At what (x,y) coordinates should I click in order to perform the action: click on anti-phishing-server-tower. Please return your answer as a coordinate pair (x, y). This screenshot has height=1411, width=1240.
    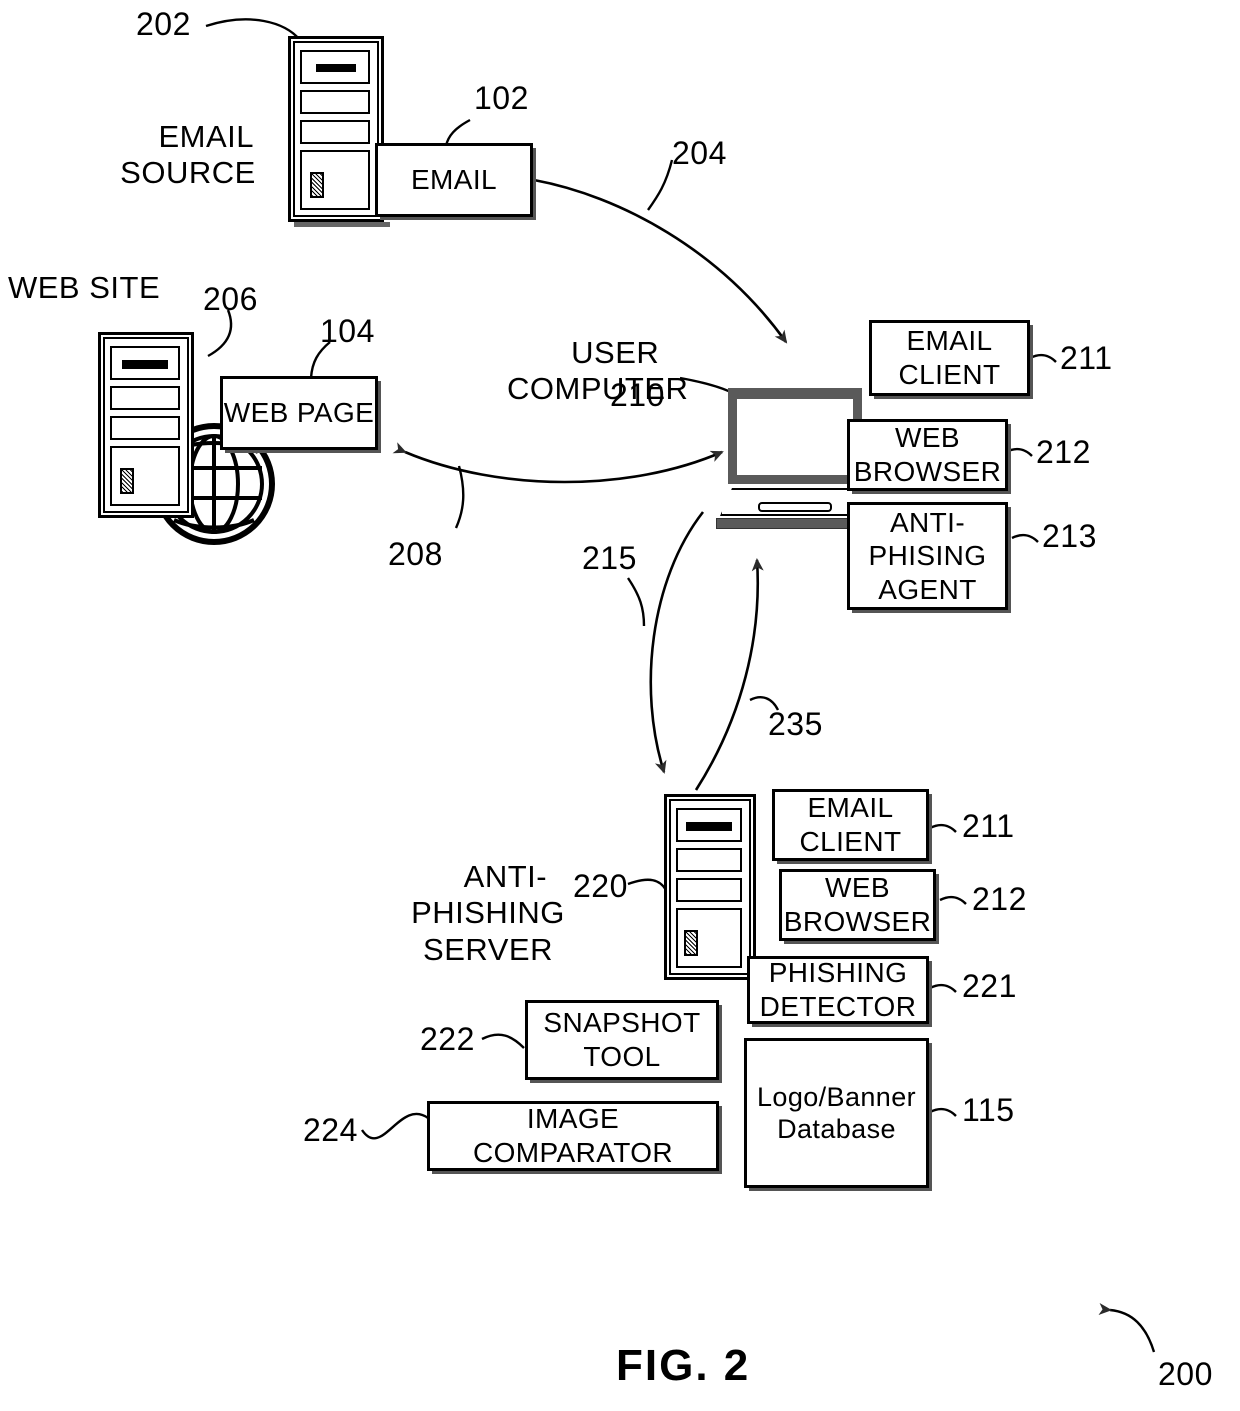
    Looking at the image, I should click on (710, 887).